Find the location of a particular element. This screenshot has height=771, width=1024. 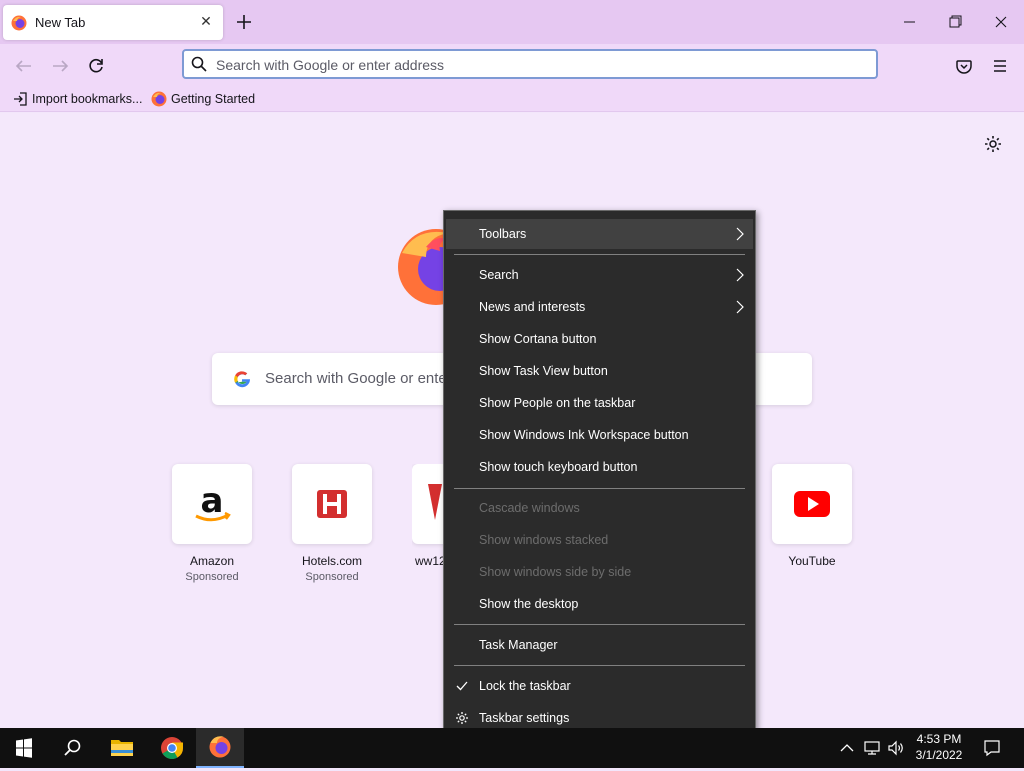

menu-item-label: Cascade windows is located at coordinates (529, 508).